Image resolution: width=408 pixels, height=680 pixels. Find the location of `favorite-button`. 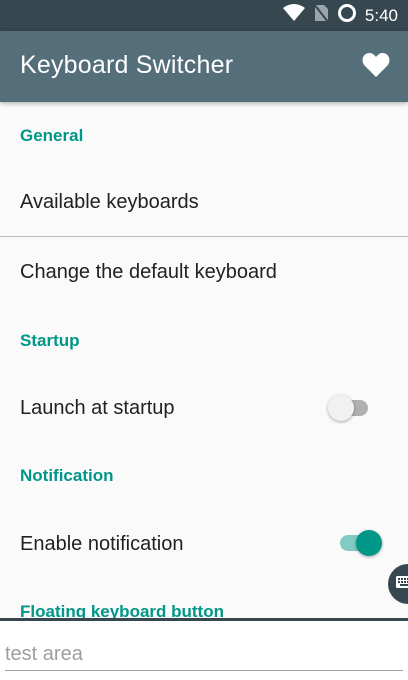

favorite-button is located at coordinates (376, 67).